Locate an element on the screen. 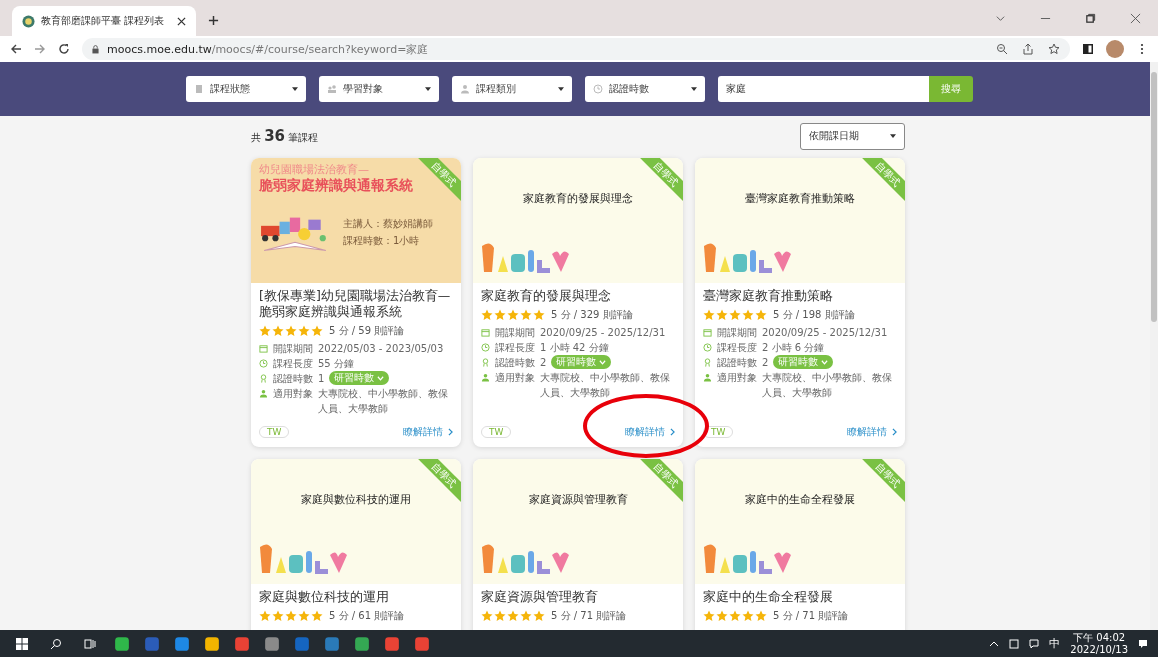  forward-arrow-icon is located at coordinates (40, 49).